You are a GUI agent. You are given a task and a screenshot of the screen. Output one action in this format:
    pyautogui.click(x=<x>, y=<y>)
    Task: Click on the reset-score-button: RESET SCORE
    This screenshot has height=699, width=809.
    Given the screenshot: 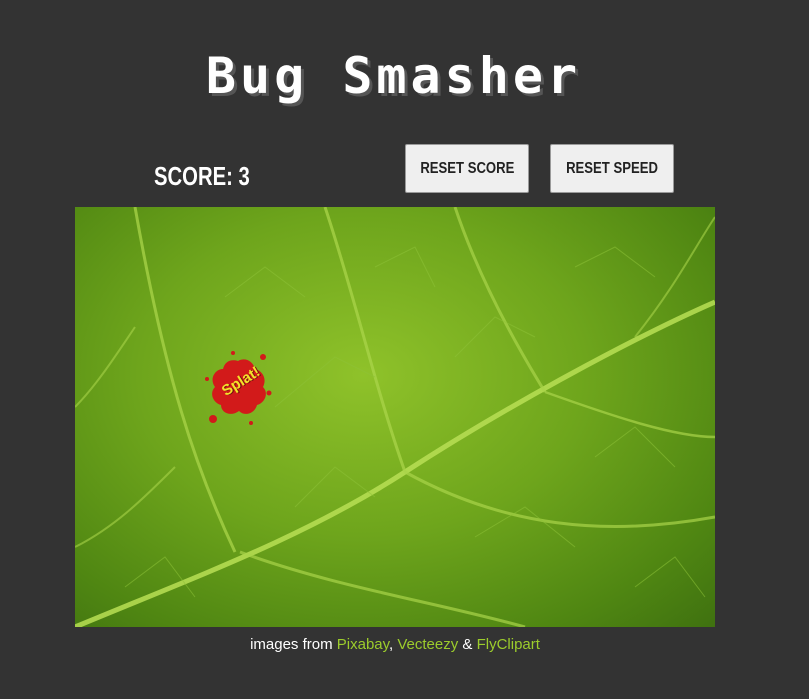 What is the action you would take?
    pyautogui.click(x=467, y=168)
    